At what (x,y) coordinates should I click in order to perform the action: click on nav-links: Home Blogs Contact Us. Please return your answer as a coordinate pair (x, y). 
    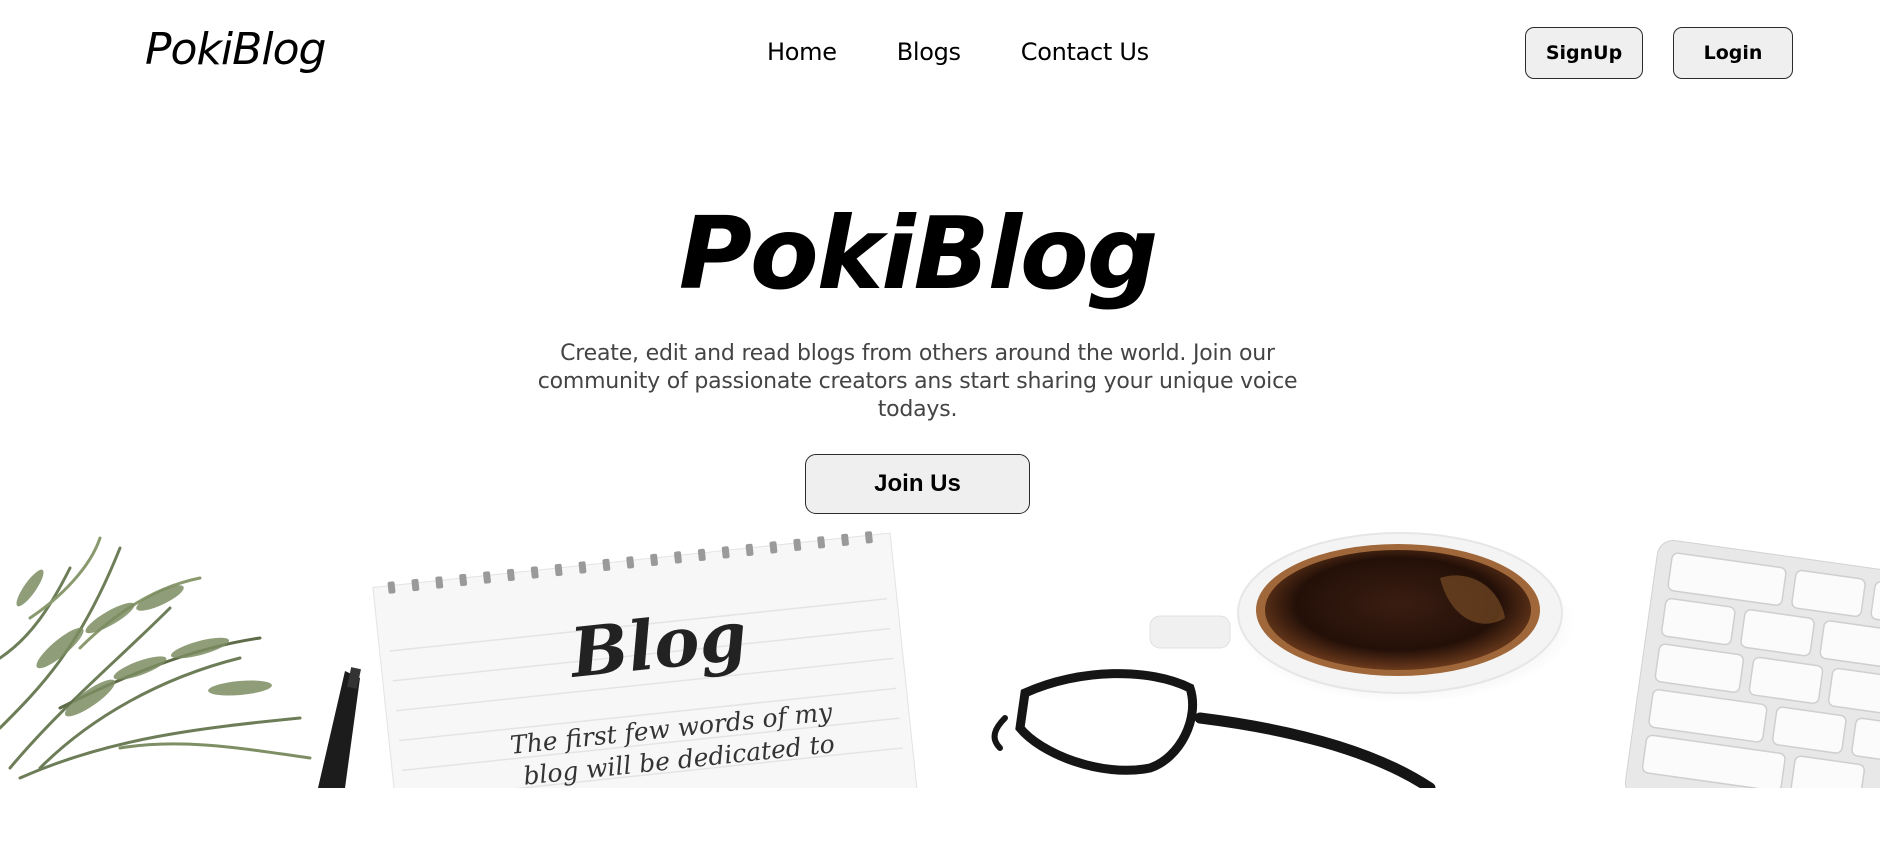
    Looking at the image, I should click on (958, 52).